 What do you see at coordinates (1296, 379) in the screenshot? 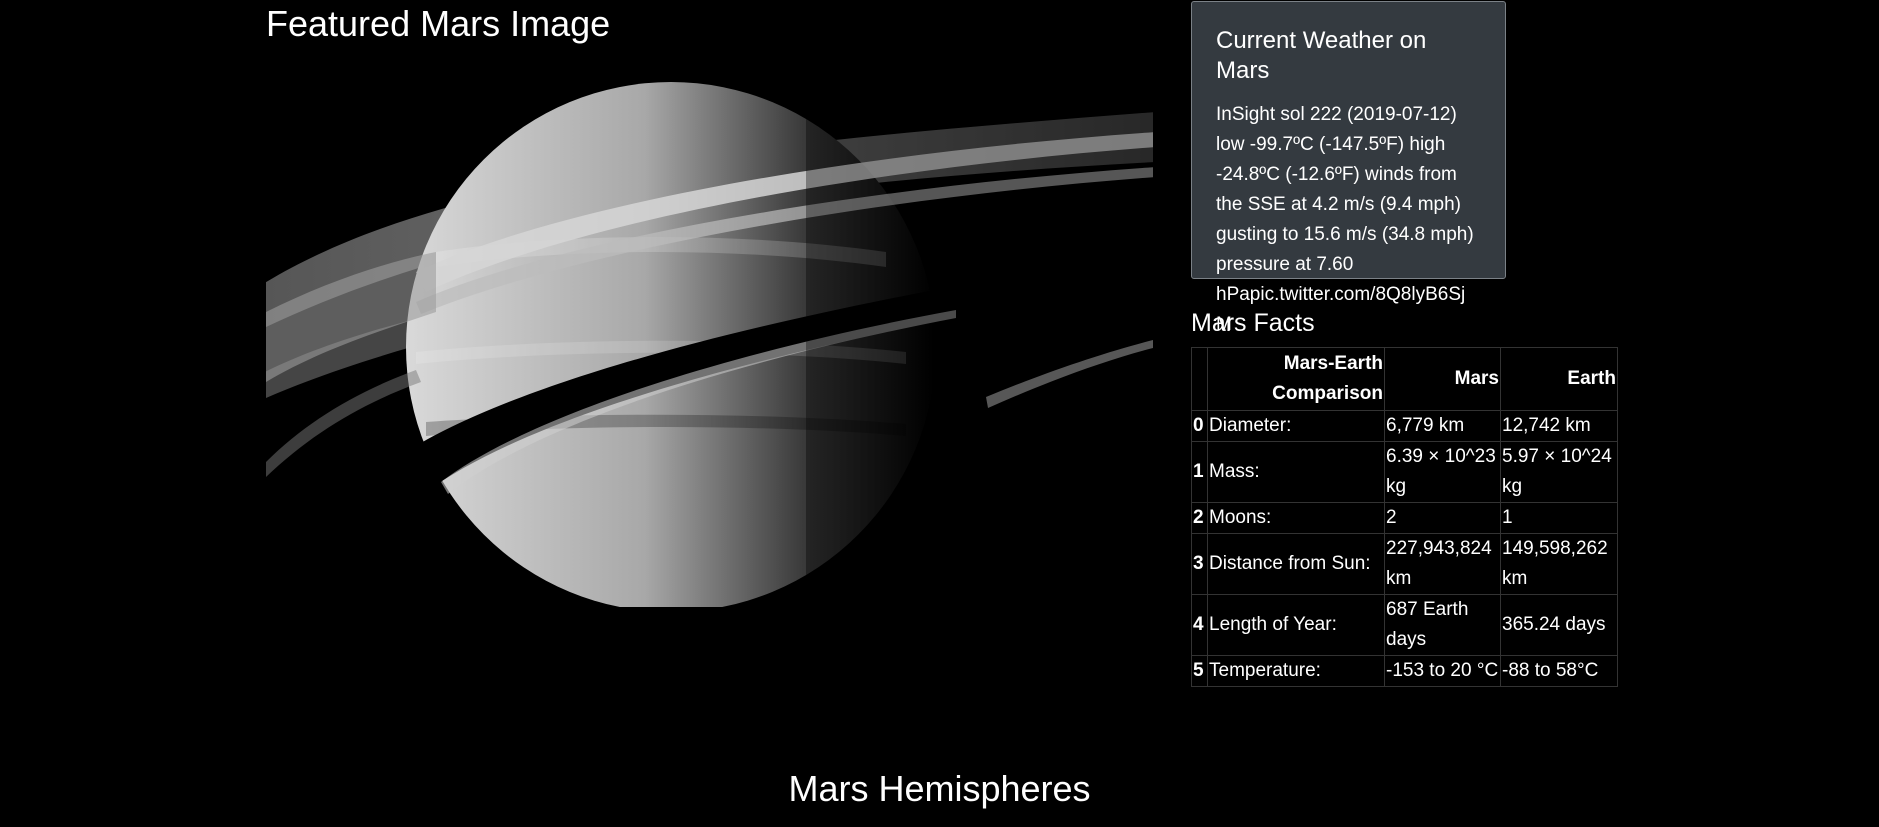
I see `table-header-comparison: Mars-Earth Comparison` at bounding box center [1296, 379].